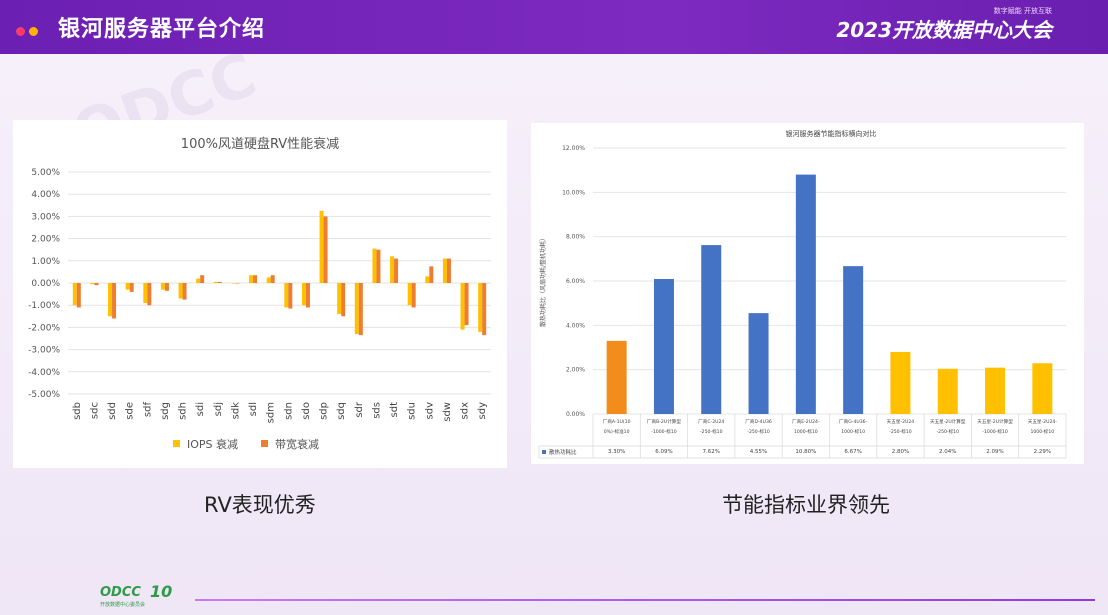 The width and height of the screenshot is (1108, 615). What do you see at coordinates (288, 411) in the screenshot?
I see `x-tick-label: sdn` at bounding box center [288, 411].